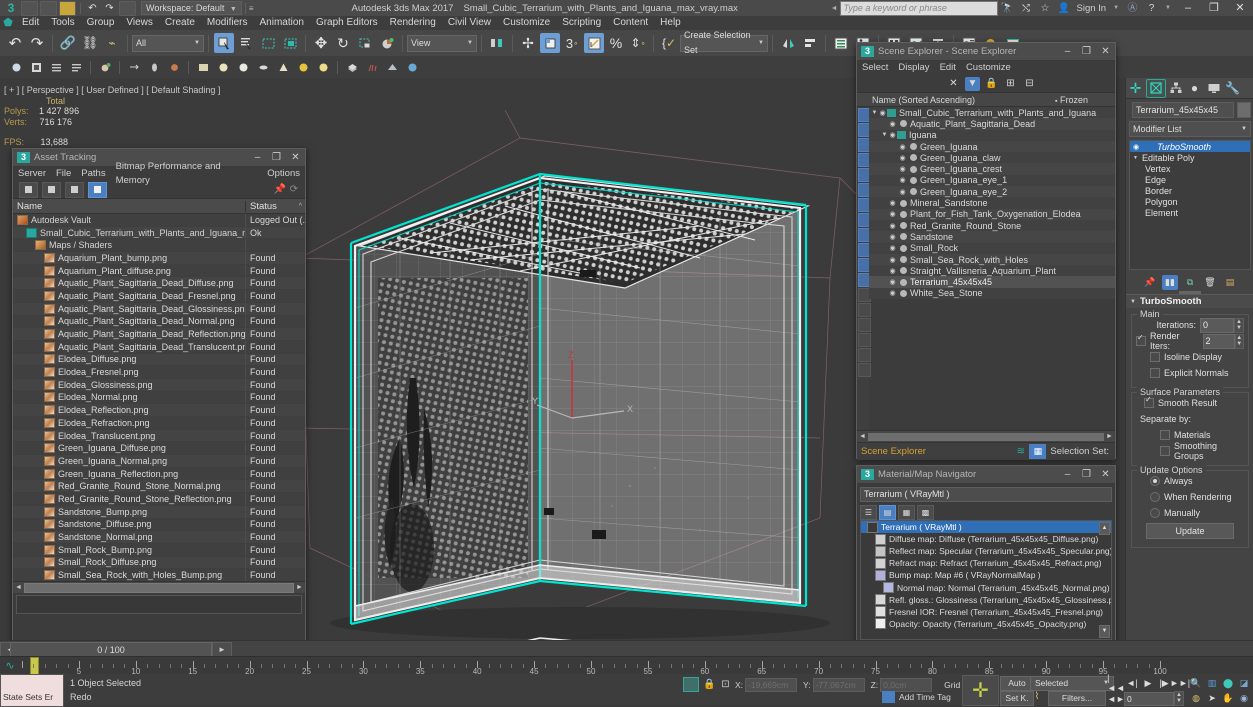 The width and height of the screenshot is (1253, 707). Describe the element at coordinates (159, 423) in the screenshot. I see `table-row: Elodea_Refraction.png Found` at that location.